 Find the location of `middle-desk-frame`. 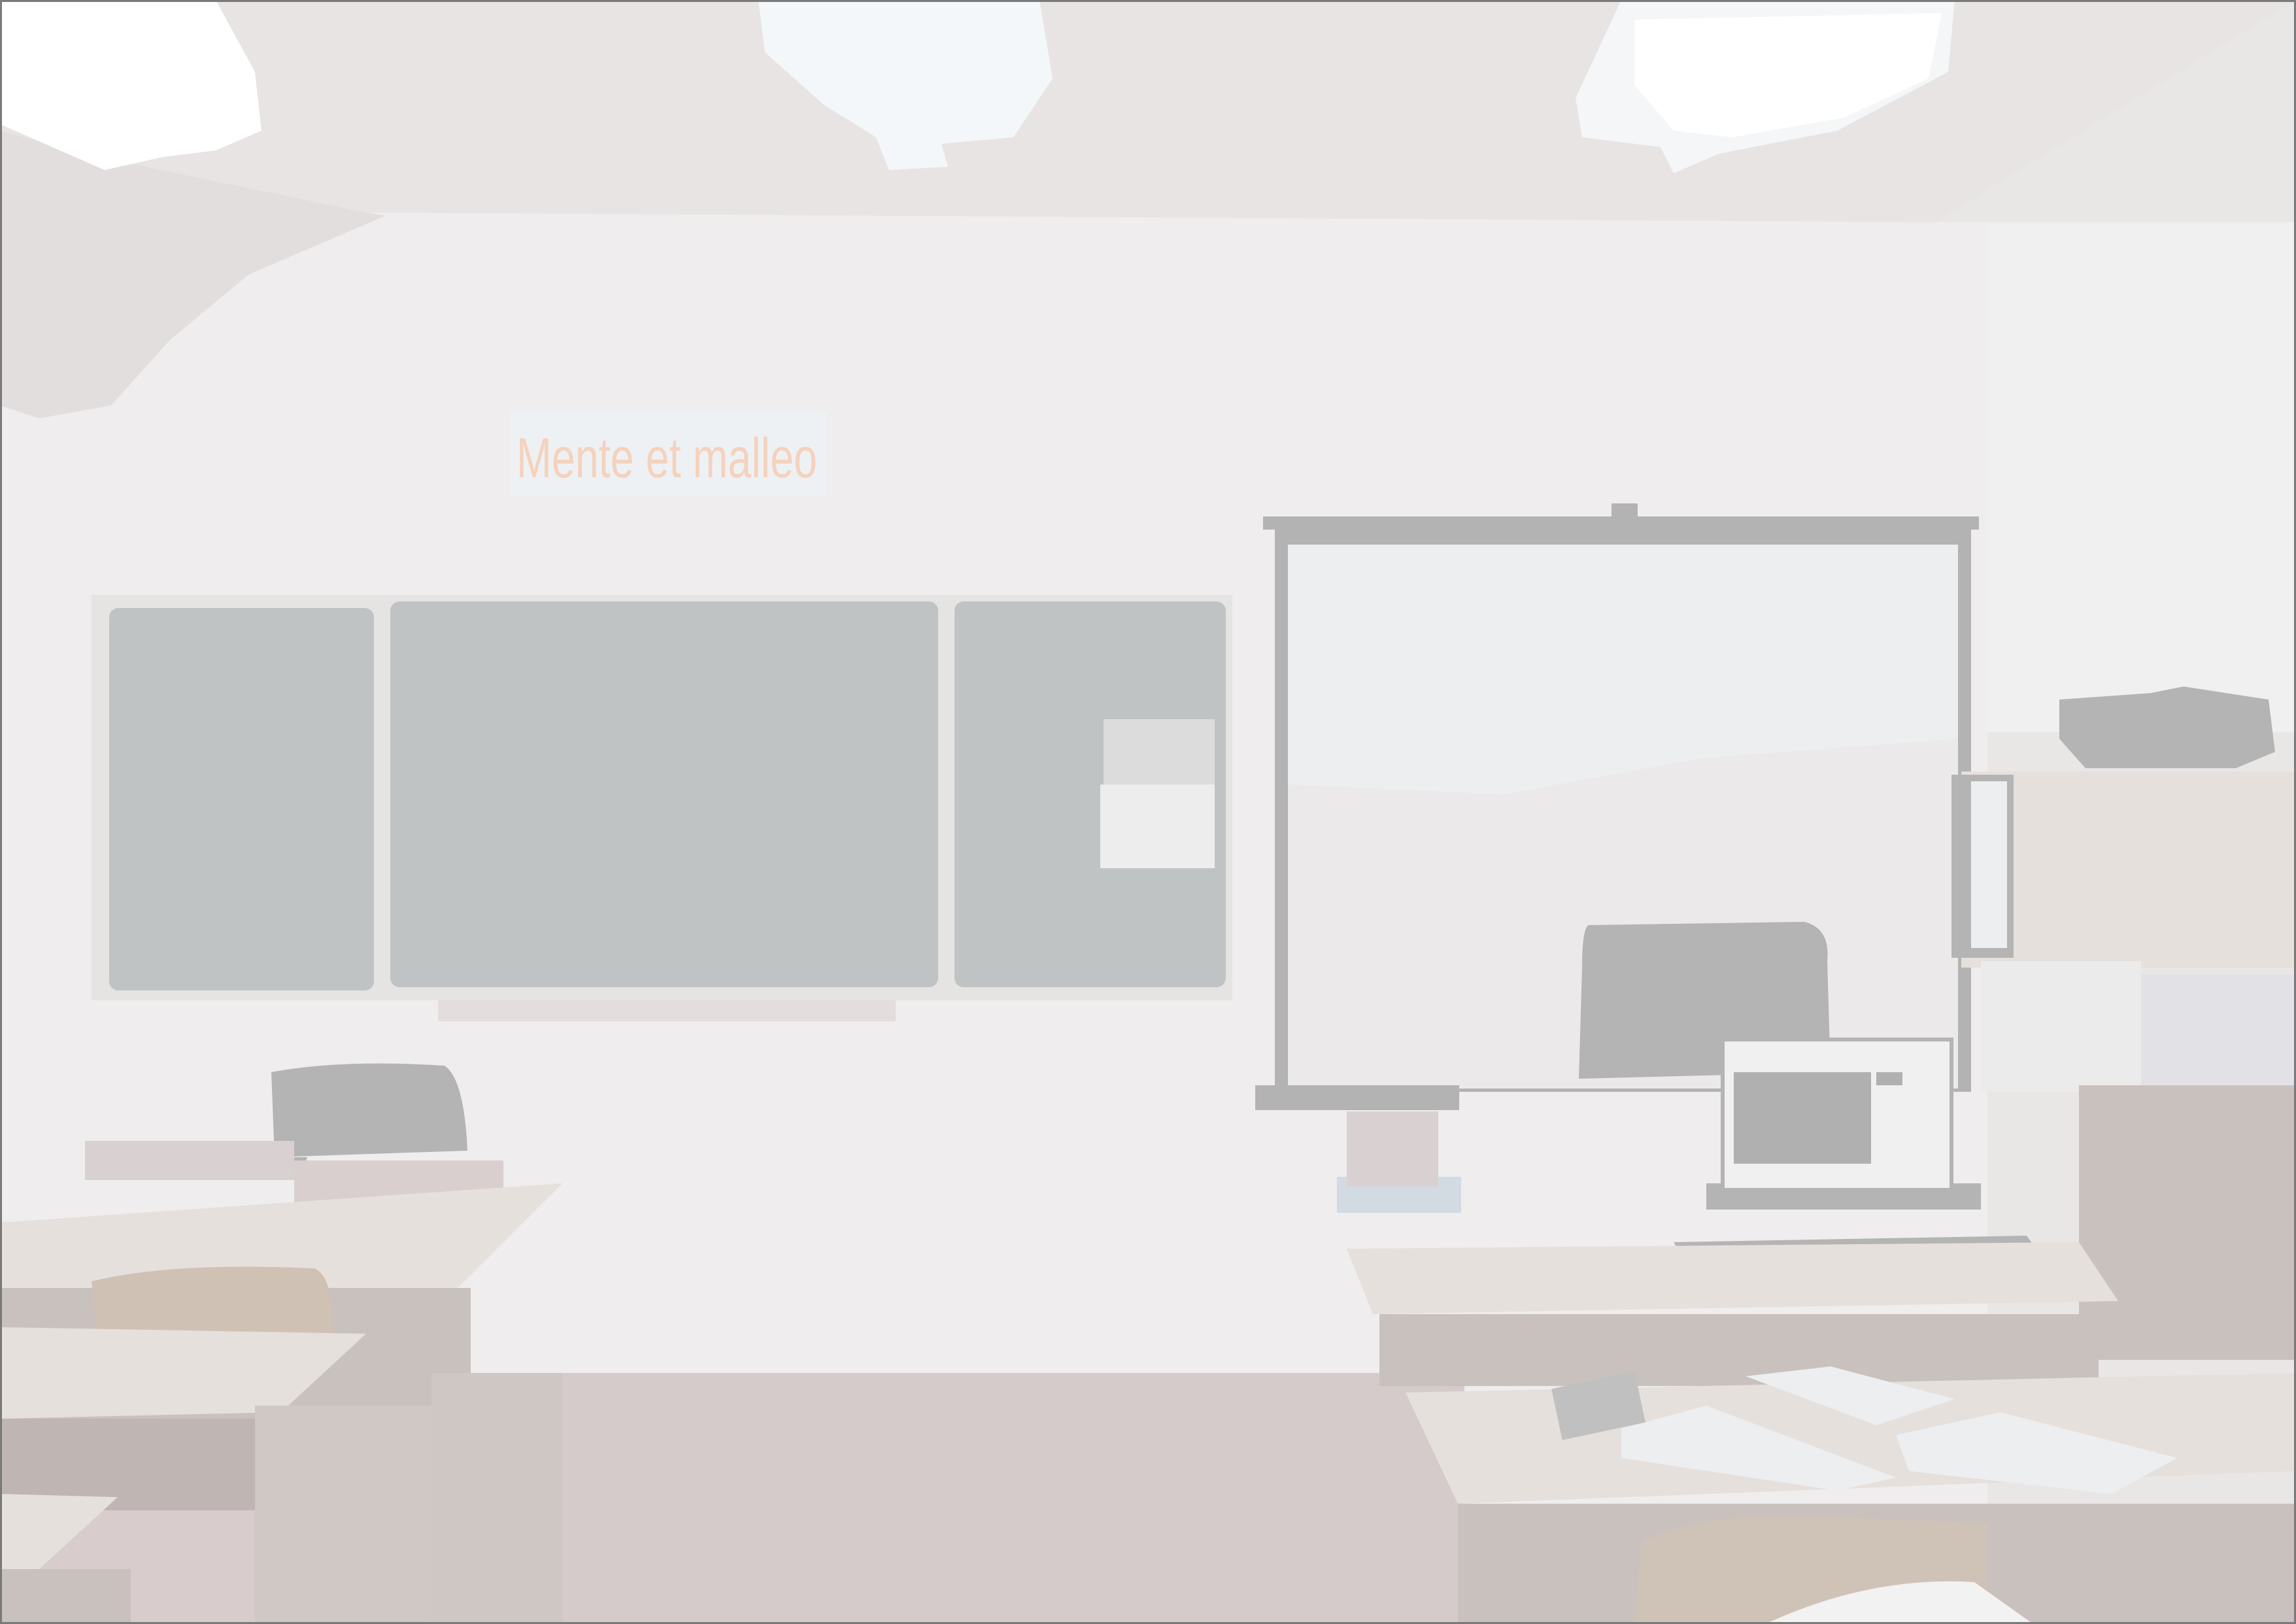

middle-desk-frame is located at coordinates (346, 1515).